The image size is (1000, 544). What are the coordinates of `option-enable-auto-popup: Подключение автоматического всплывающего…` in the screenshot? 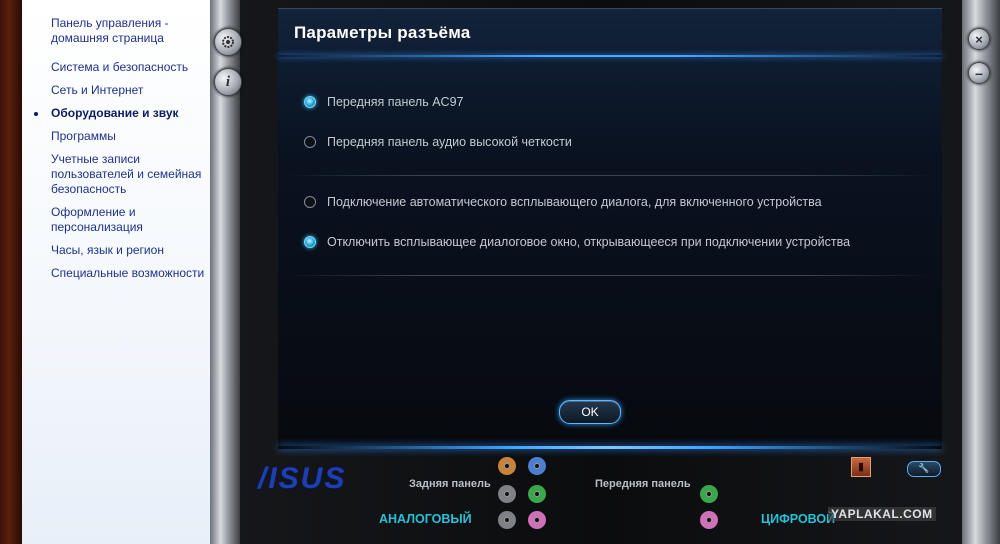 It's located at (563, 202).